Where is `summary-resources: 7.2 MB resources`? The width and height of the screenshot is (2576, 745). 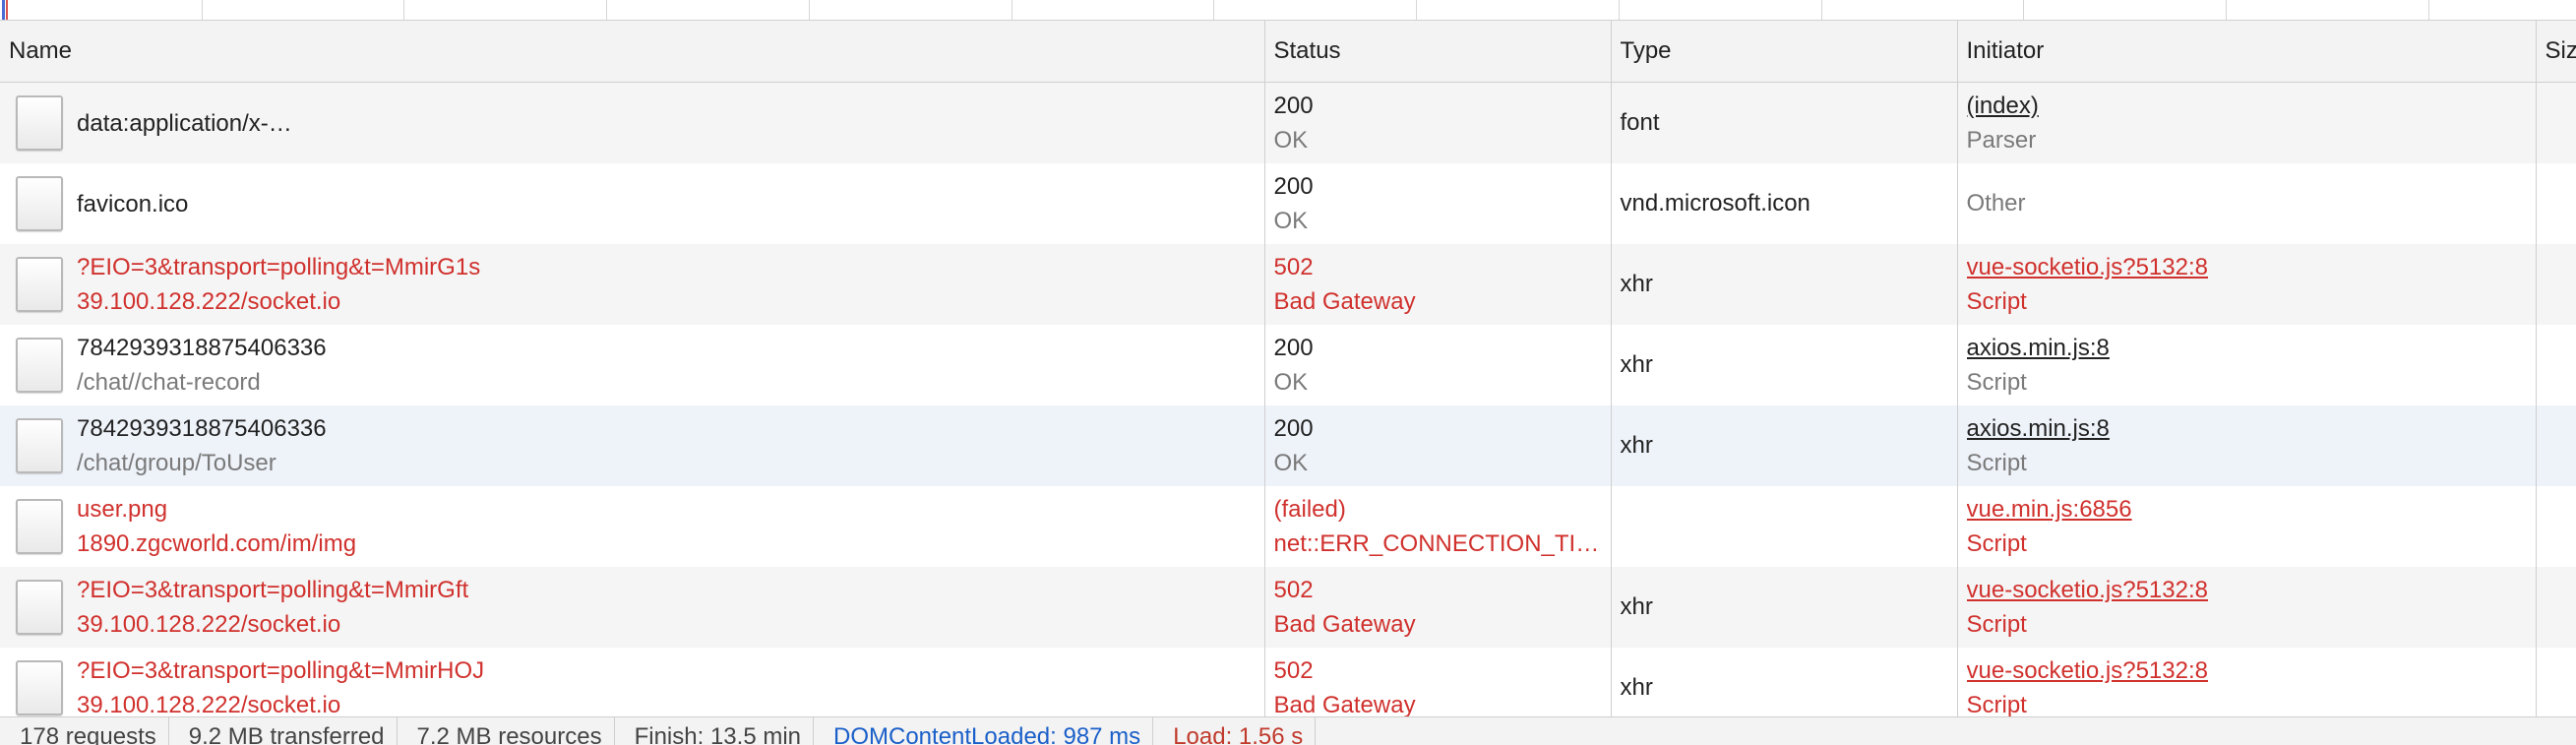
summary-resources: 7.2 MB resources is located at coordinates (506, 731).